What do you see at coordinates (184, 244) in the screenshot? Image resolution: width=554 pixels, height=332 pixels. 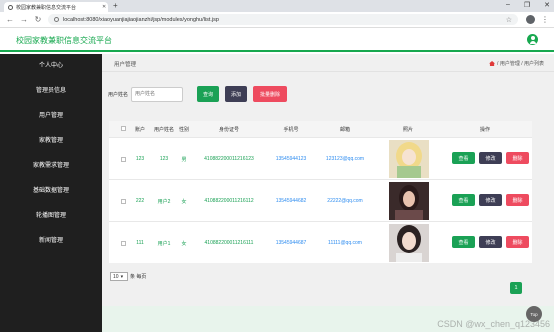 I see `cell-gender: 女` at bounding box center [184, 244].